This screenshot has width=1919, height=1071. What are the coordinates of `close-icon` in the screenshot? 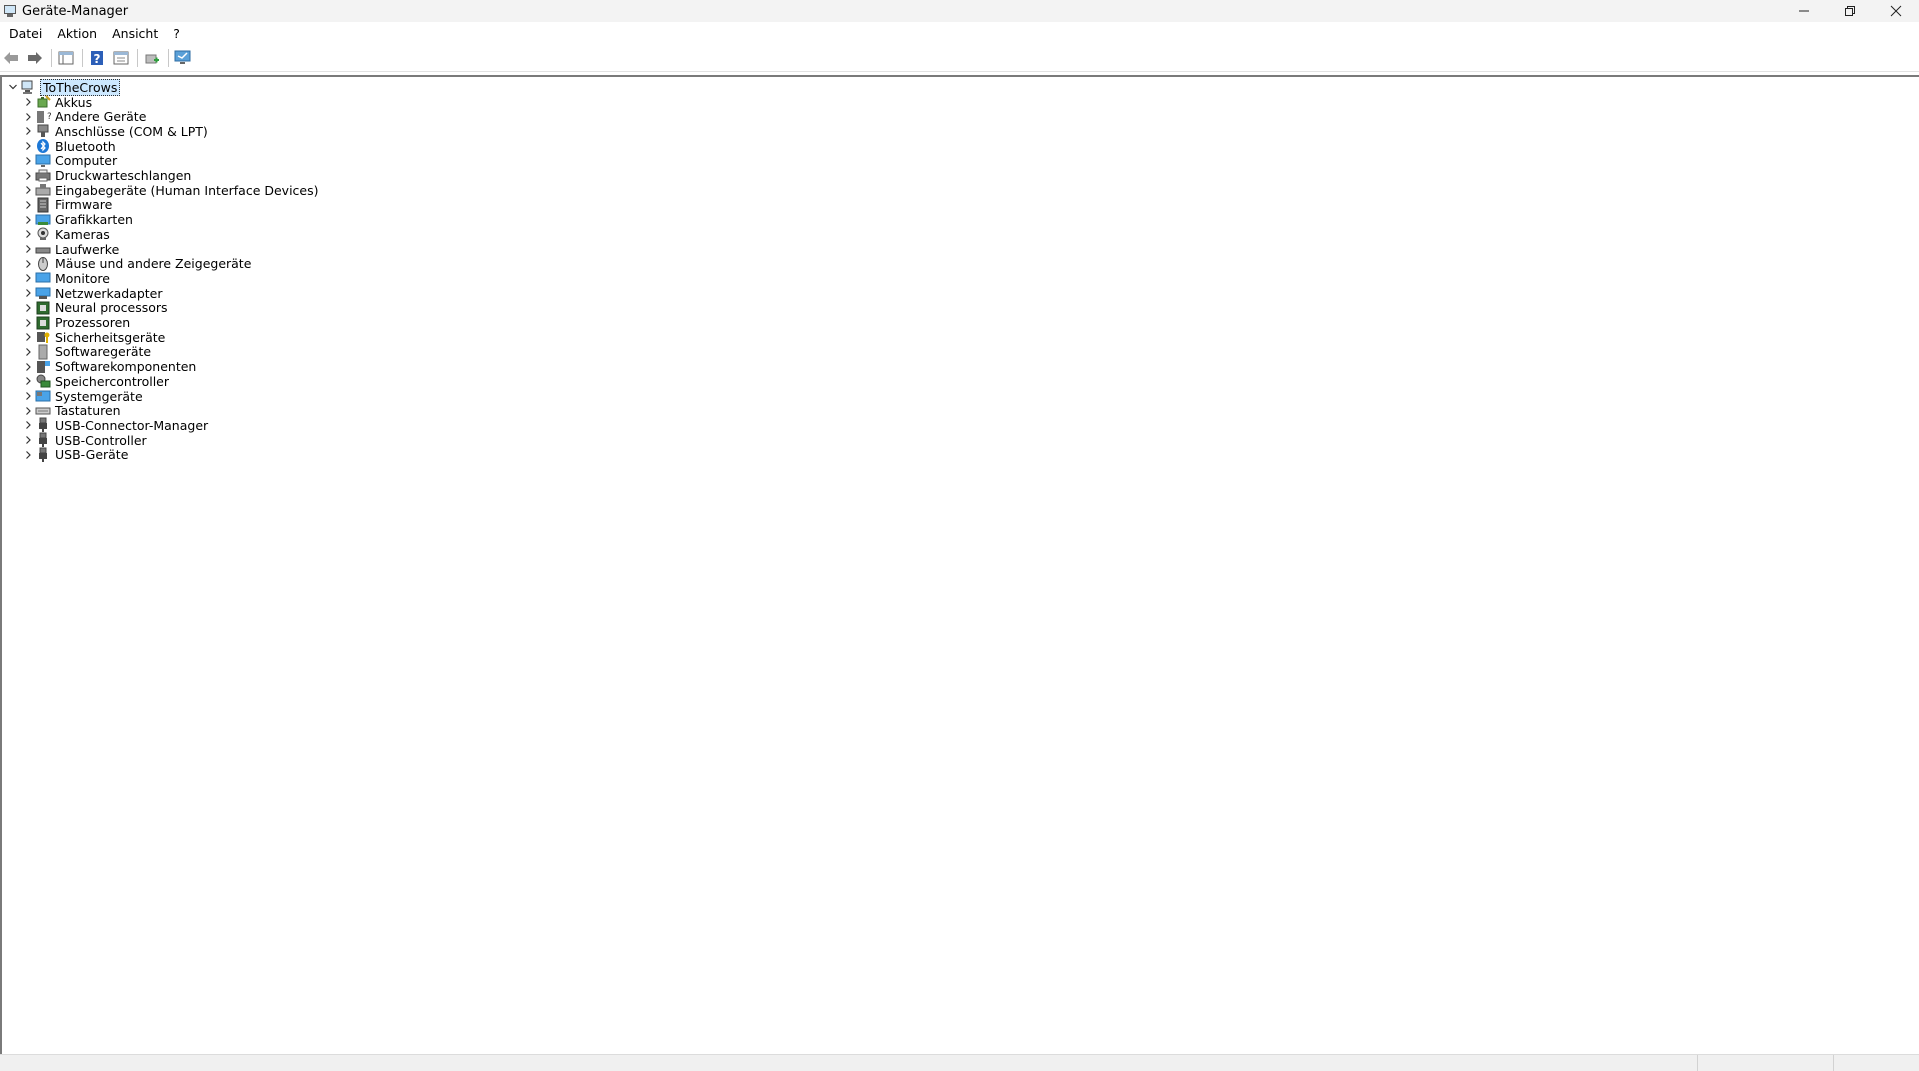 It's located at (1896, 11).